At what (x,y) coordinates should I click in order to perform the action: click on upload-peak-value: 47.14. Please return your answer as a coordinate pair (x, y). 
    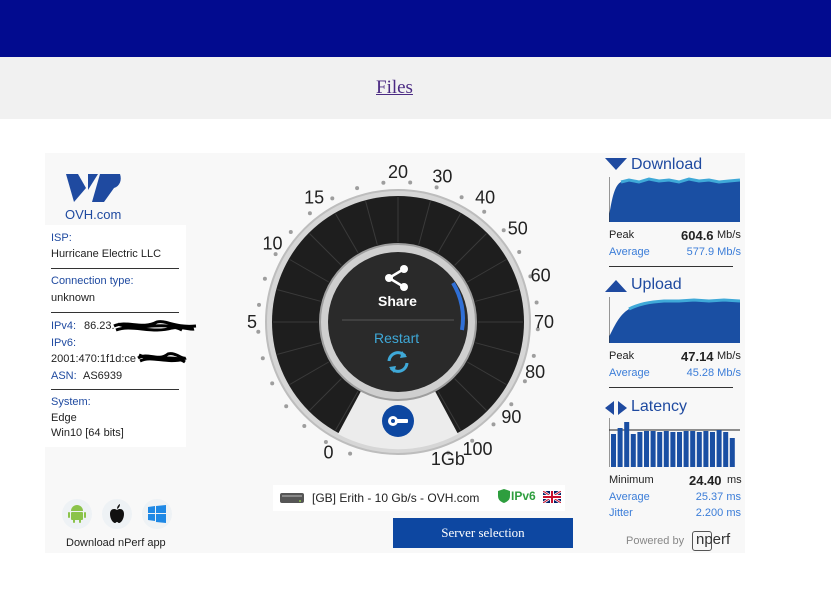
    Looking at the image, I should click on (697, 356).